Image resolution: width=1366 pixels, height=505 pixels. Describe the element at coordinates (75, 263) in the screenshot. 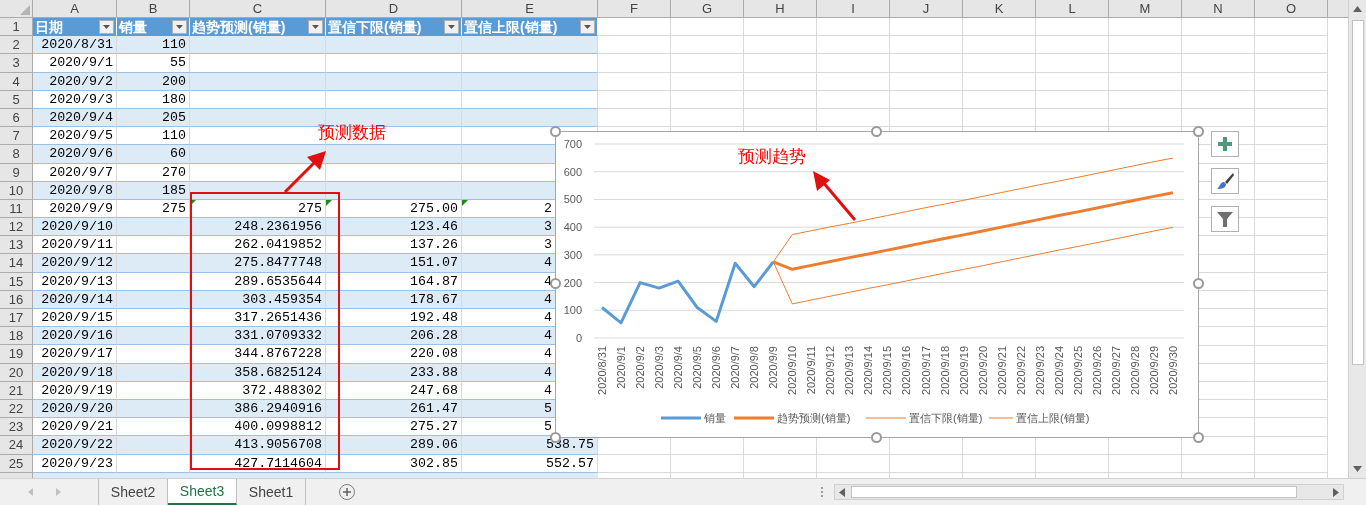

I see `table-cell: 2020/9/12` at that location.